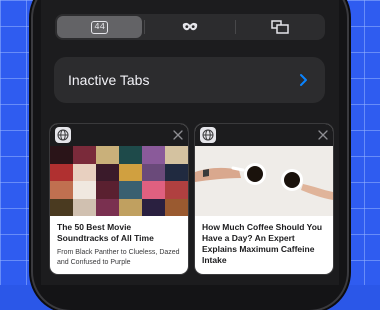 This screenshot has height=310, width=380. I want to click on tab-thumbnail-movie-collage, so click(119, 181).